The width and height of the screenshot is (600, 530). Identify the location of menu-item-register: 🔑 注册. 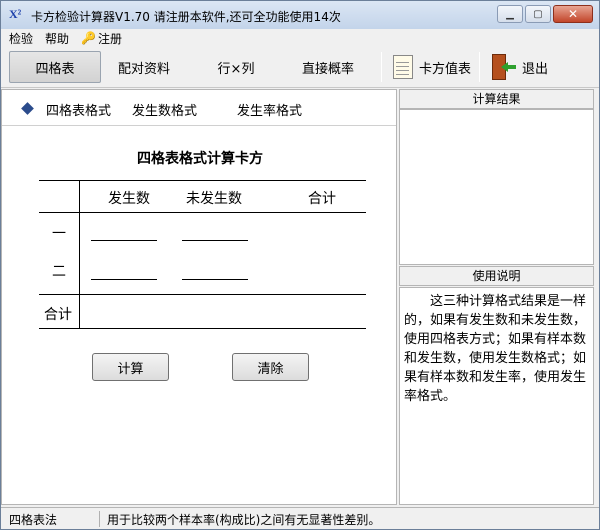
(101, 38).